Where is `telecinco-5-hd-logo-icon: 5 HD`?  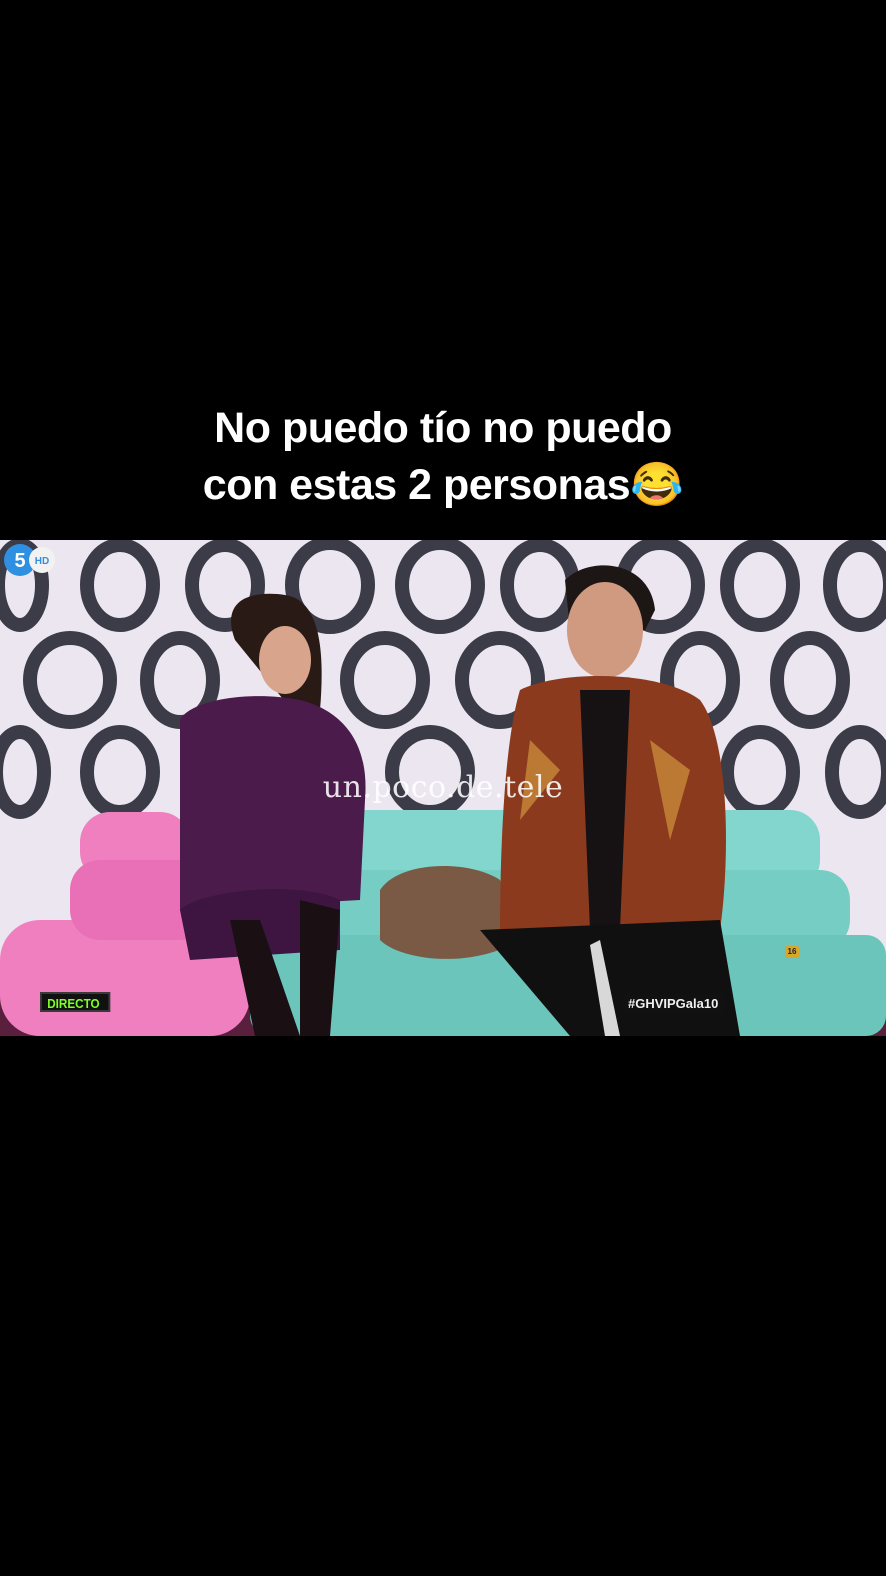 telecinco-5-hd-logo-icon: 5 HD is located at coordinates (29, 560).